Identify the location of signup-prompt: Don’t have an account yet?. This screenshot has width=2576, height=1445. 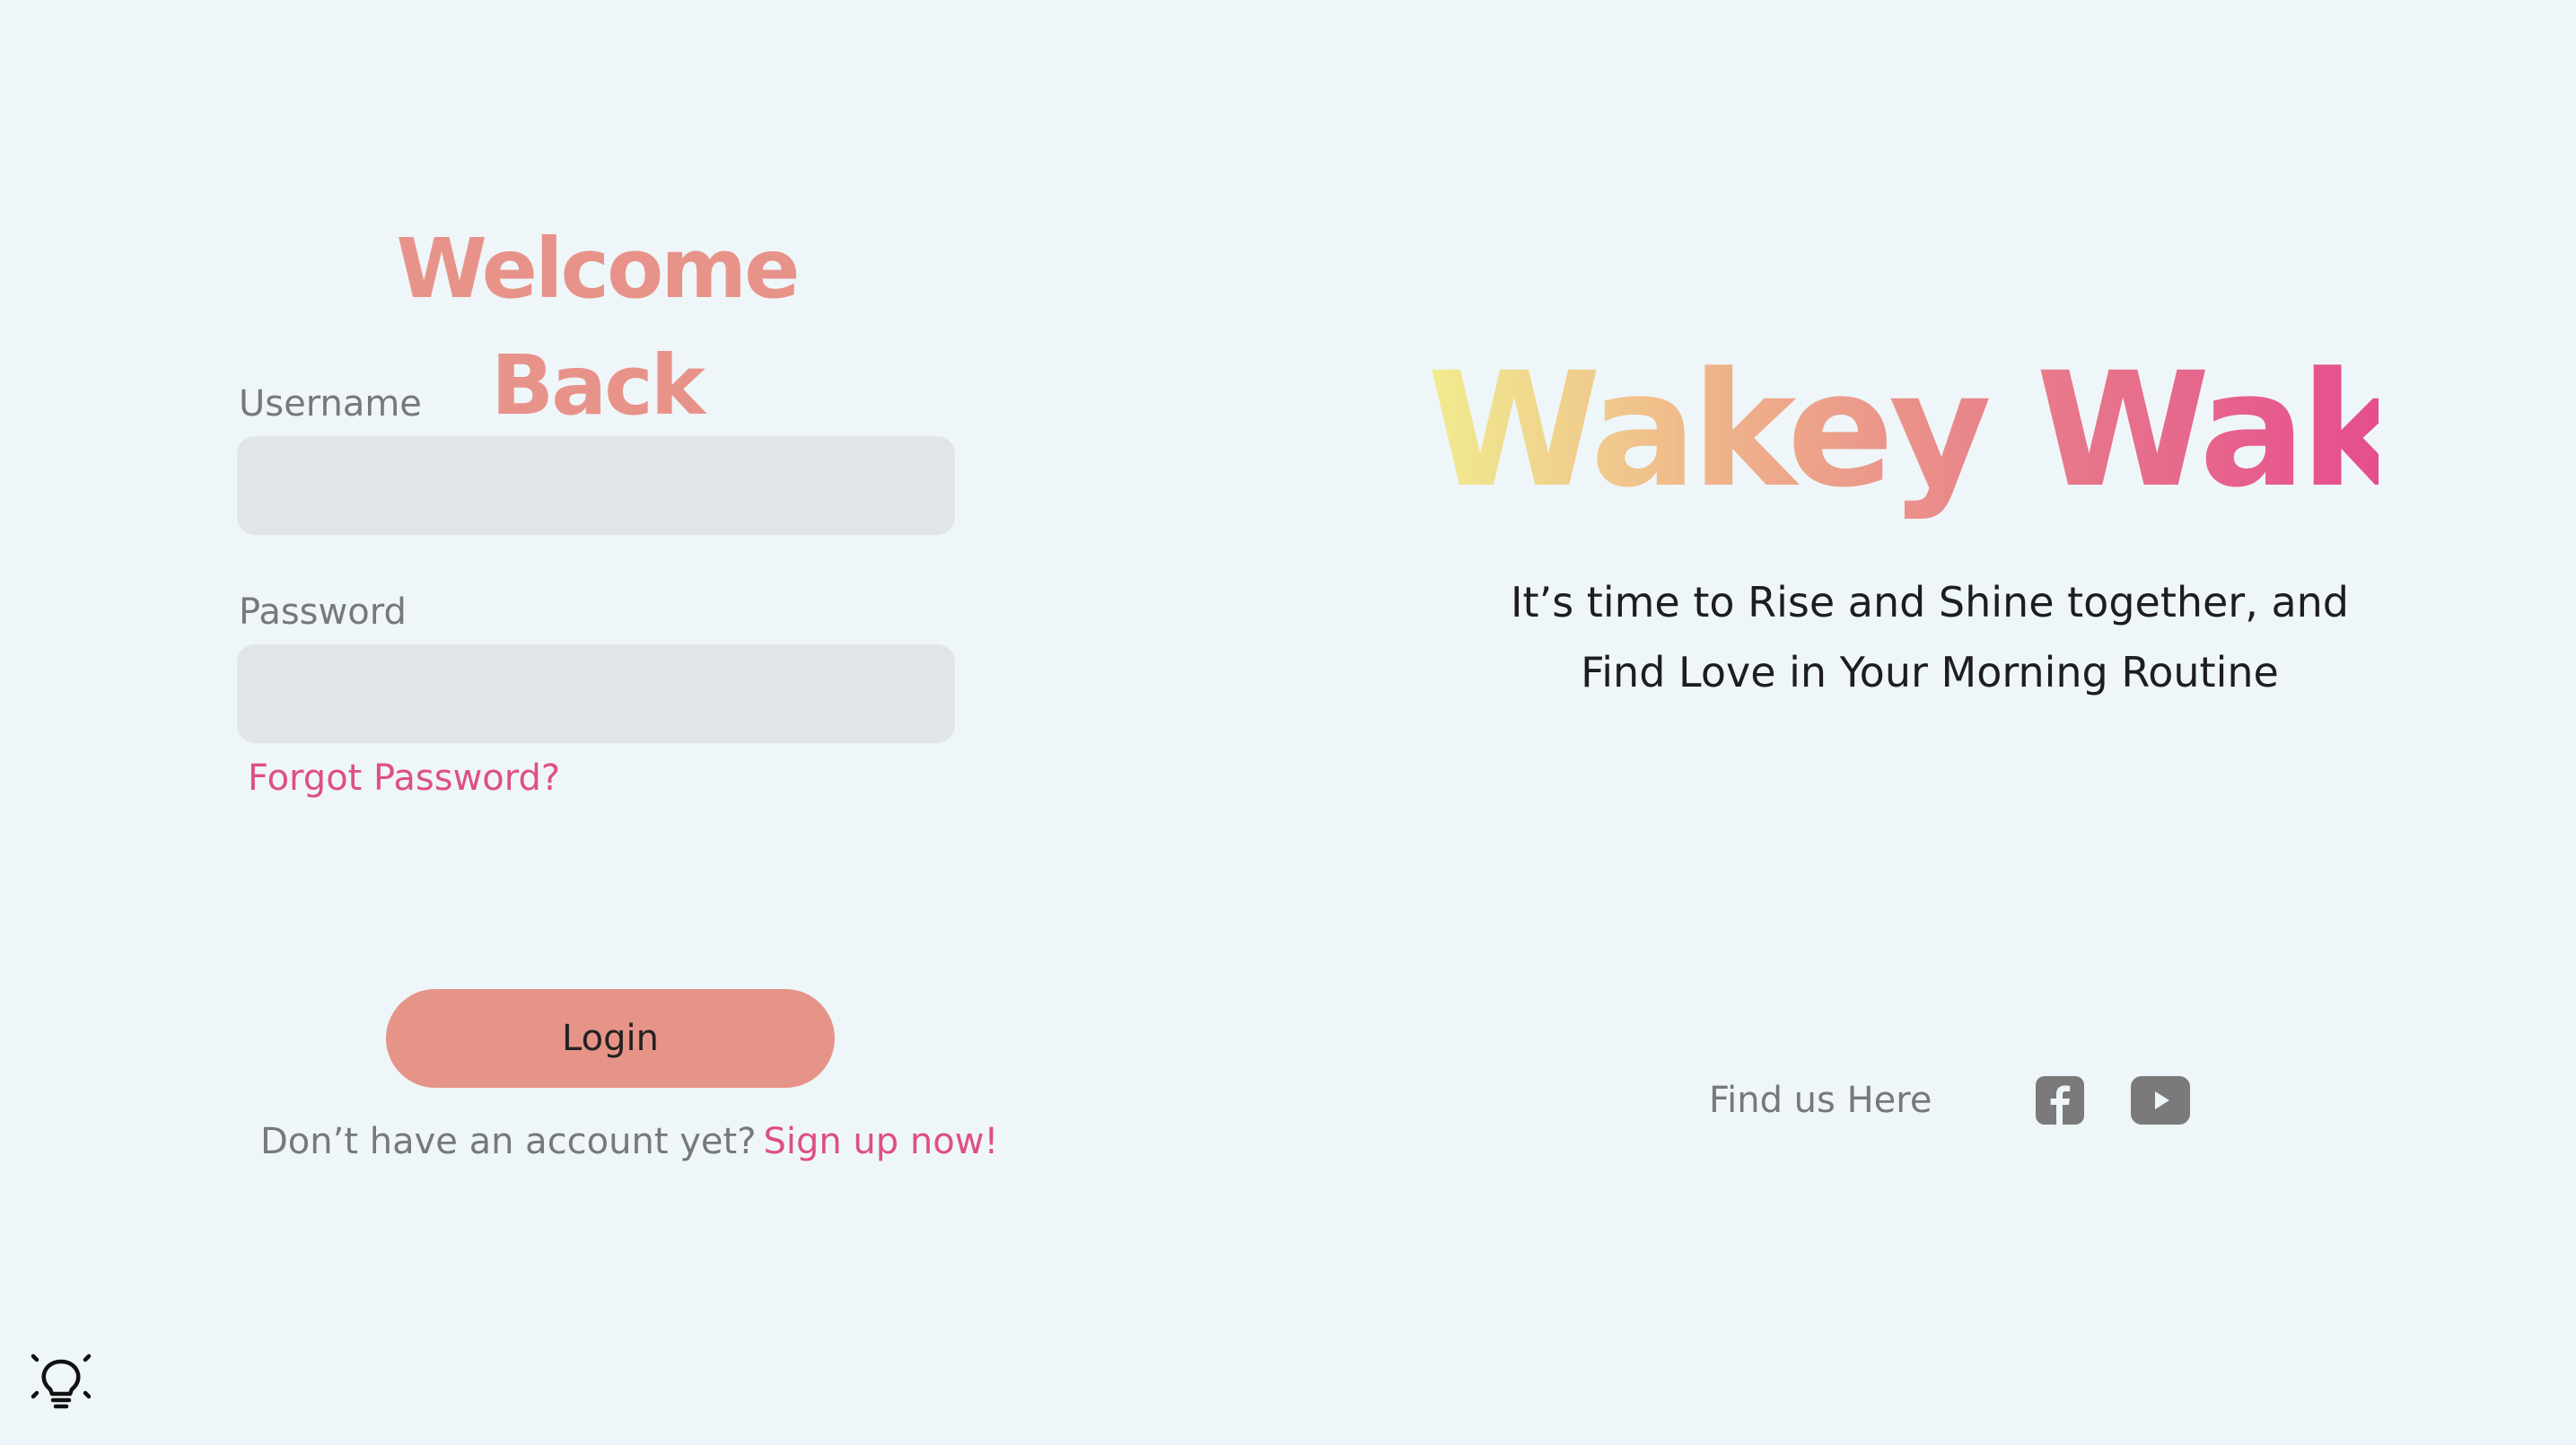
(508, 1141).